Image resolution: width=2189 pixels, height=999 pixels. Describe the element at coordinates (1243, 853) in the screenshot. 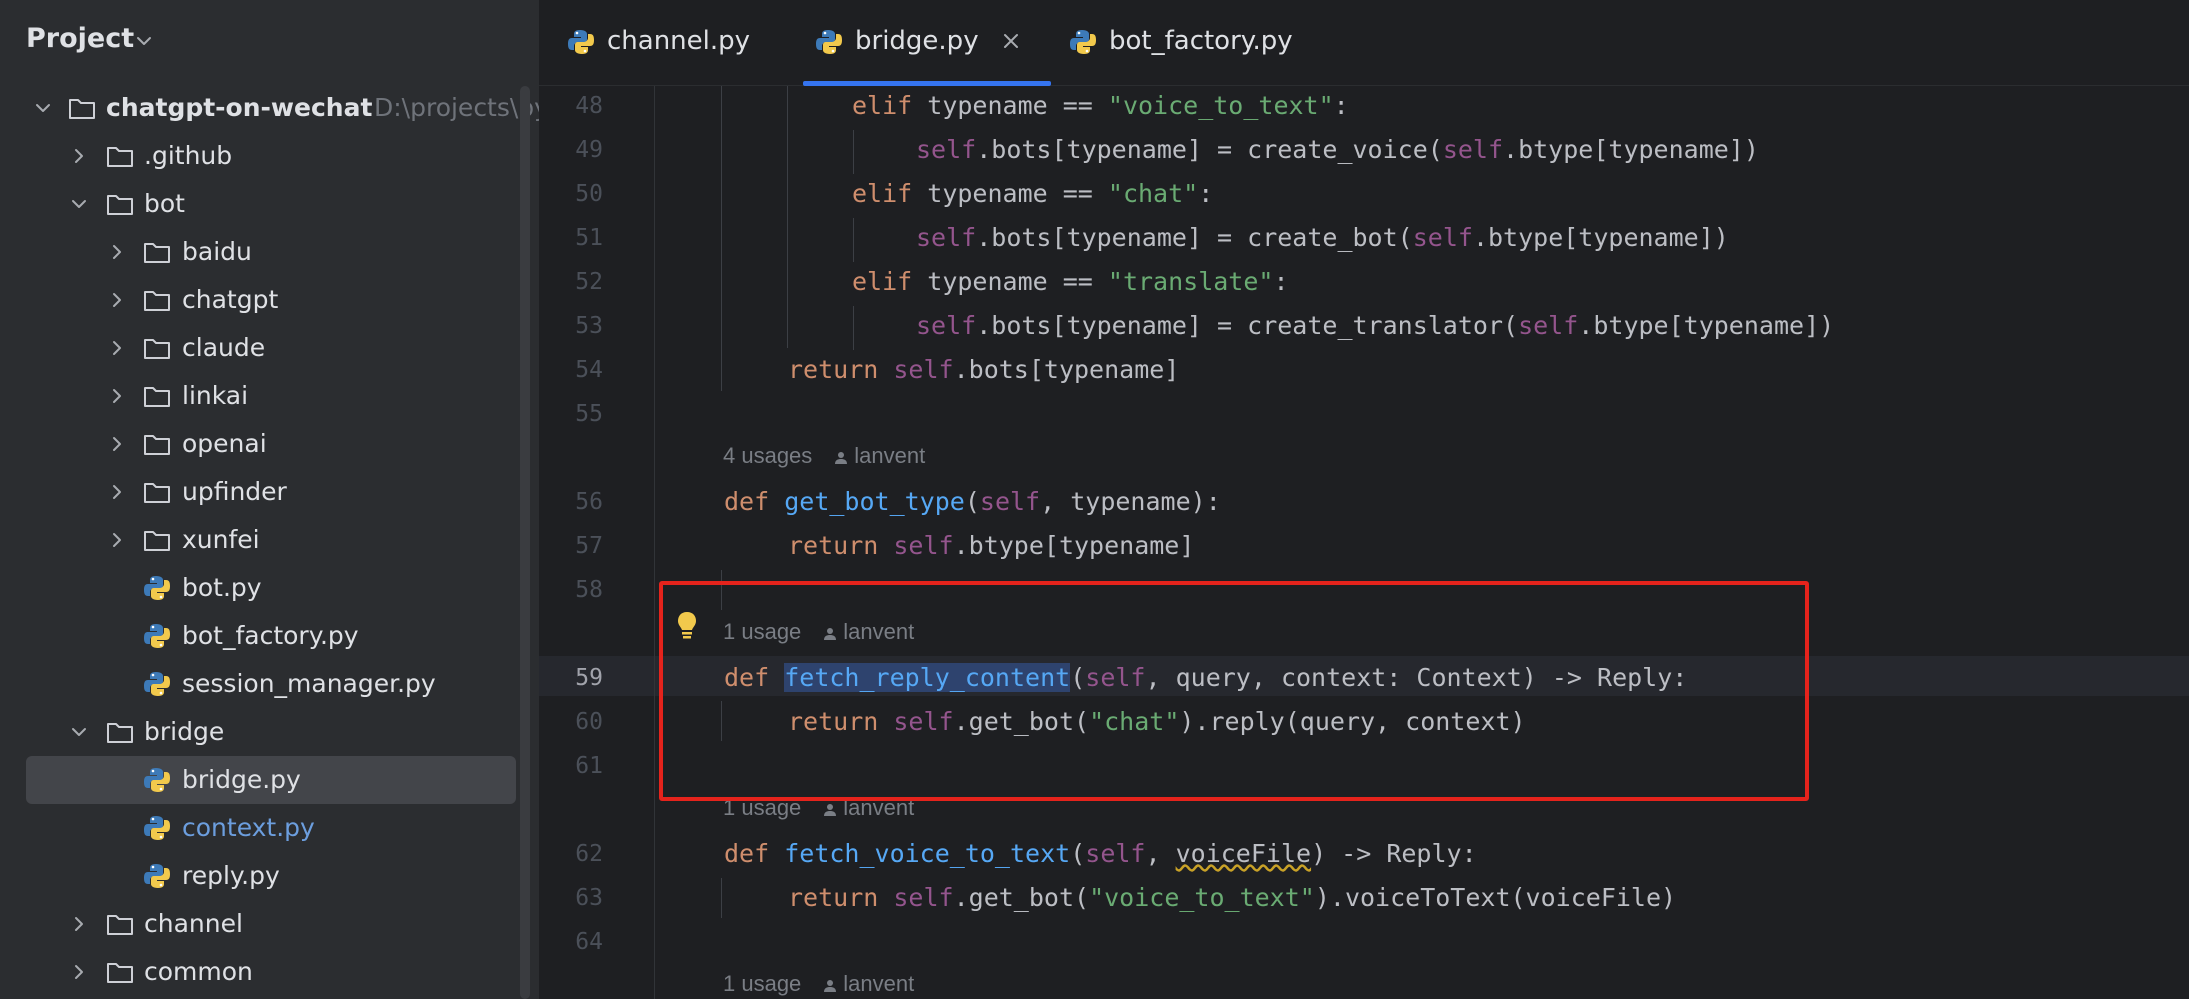

I see `parameter-warning: voiceFile` at that location.